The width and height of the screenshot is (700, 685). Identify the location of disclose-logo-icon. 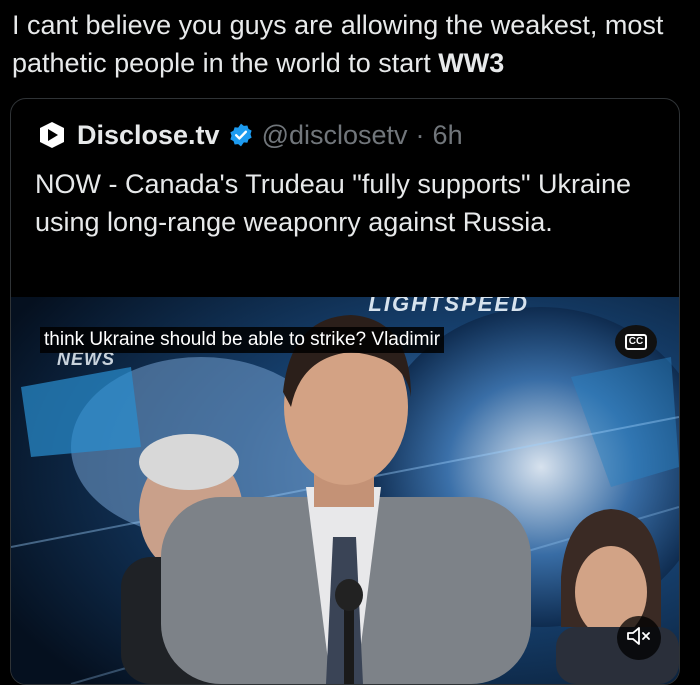
(52, 135).